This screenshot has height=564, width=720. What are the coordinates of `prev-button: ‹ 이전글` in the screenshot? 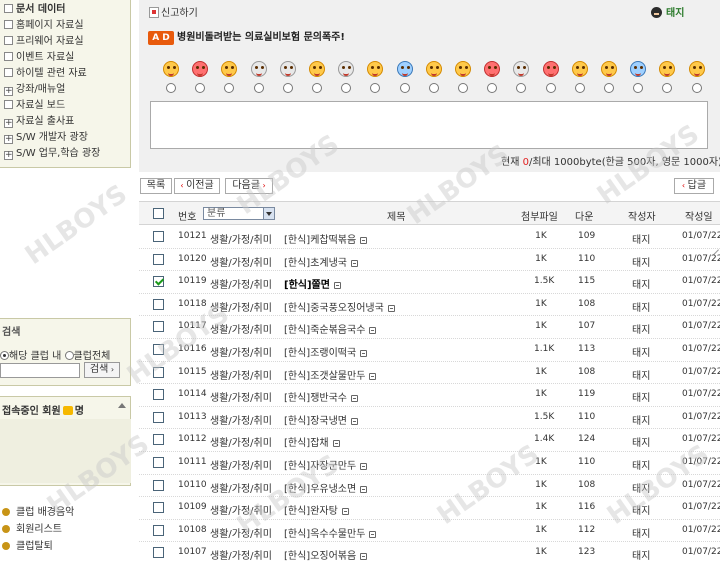 It's located at (197, 186).